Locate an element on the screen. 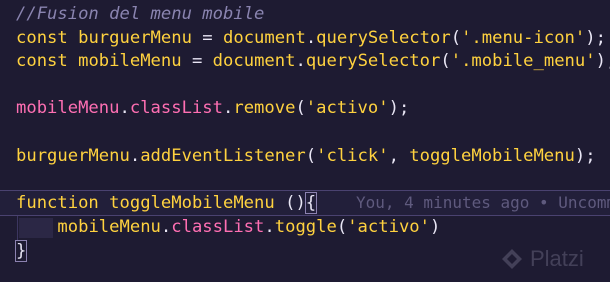 The width and height of the screenshot is (610, 282). code-line-9: function toggleMobileMenu (){ is located at coordinates (167, 203).